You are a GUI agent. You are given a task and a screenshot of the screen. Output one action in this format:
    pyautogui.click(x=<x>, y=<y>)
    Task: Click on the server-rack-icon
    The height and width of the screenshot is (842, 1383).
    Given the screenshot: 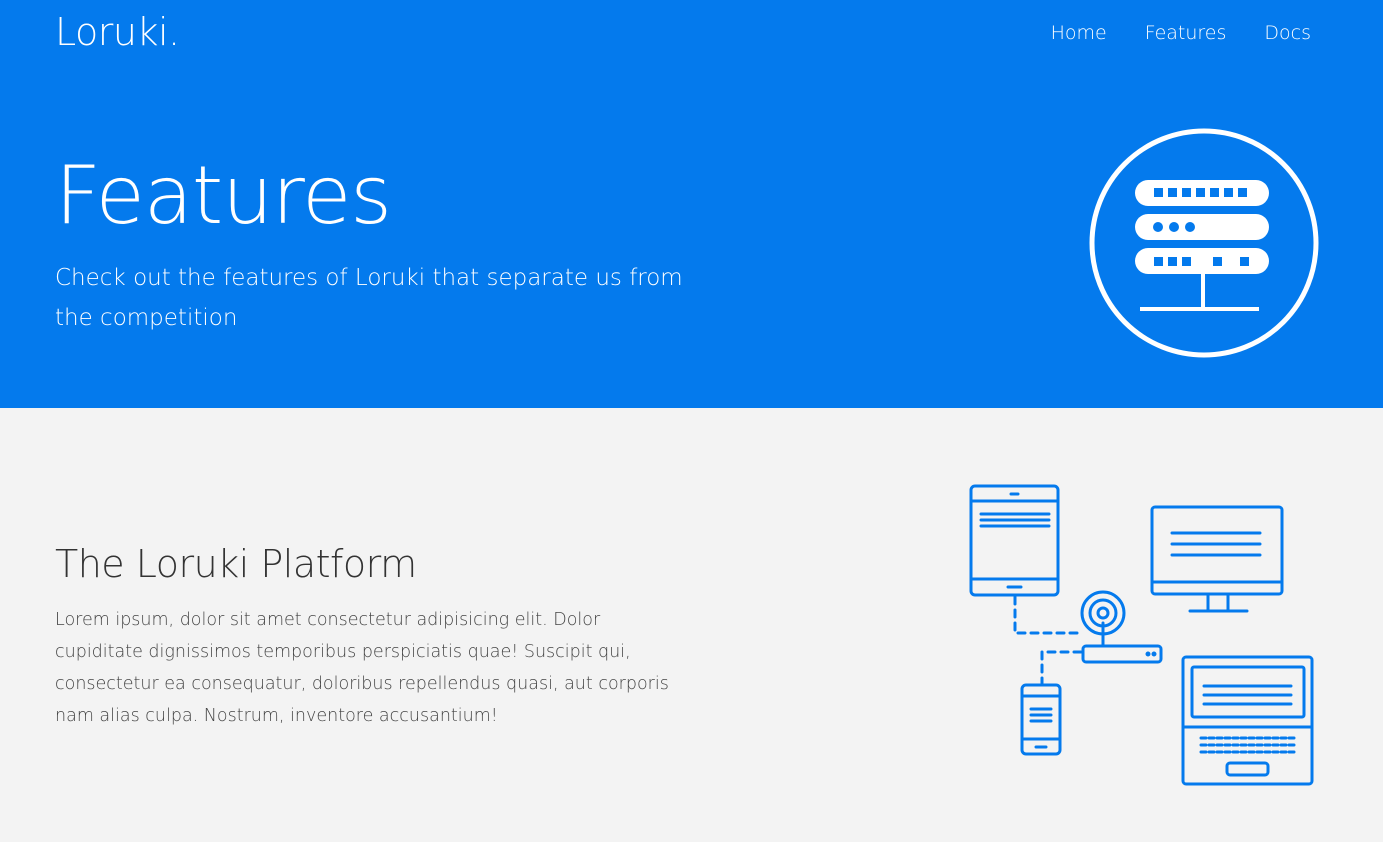 What is the action you would take?
    pyautogui.click(x=1204, y=243)
    